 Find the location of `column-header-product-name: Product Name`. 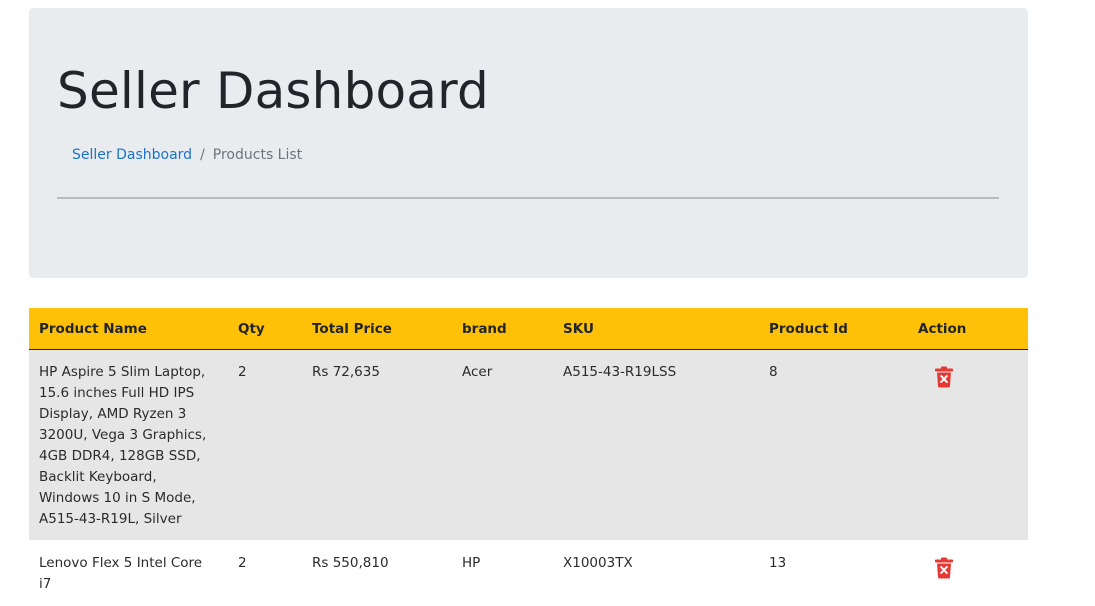

column-header-product-name: Product Name is located at coordinates (128, 329).